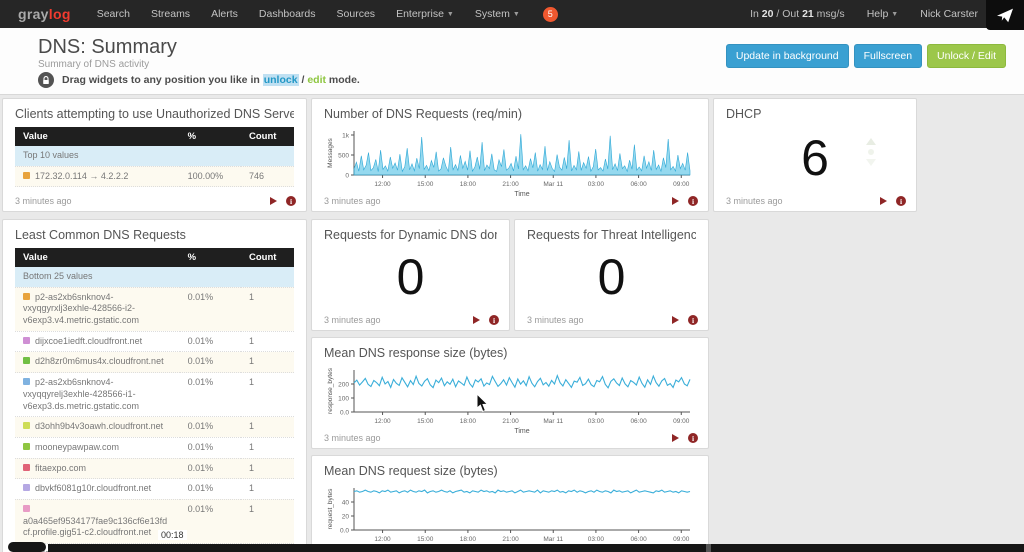 The image size is (1024, 552). I want to click on fullscreen-button: Fullscreen, so click(888, 56).